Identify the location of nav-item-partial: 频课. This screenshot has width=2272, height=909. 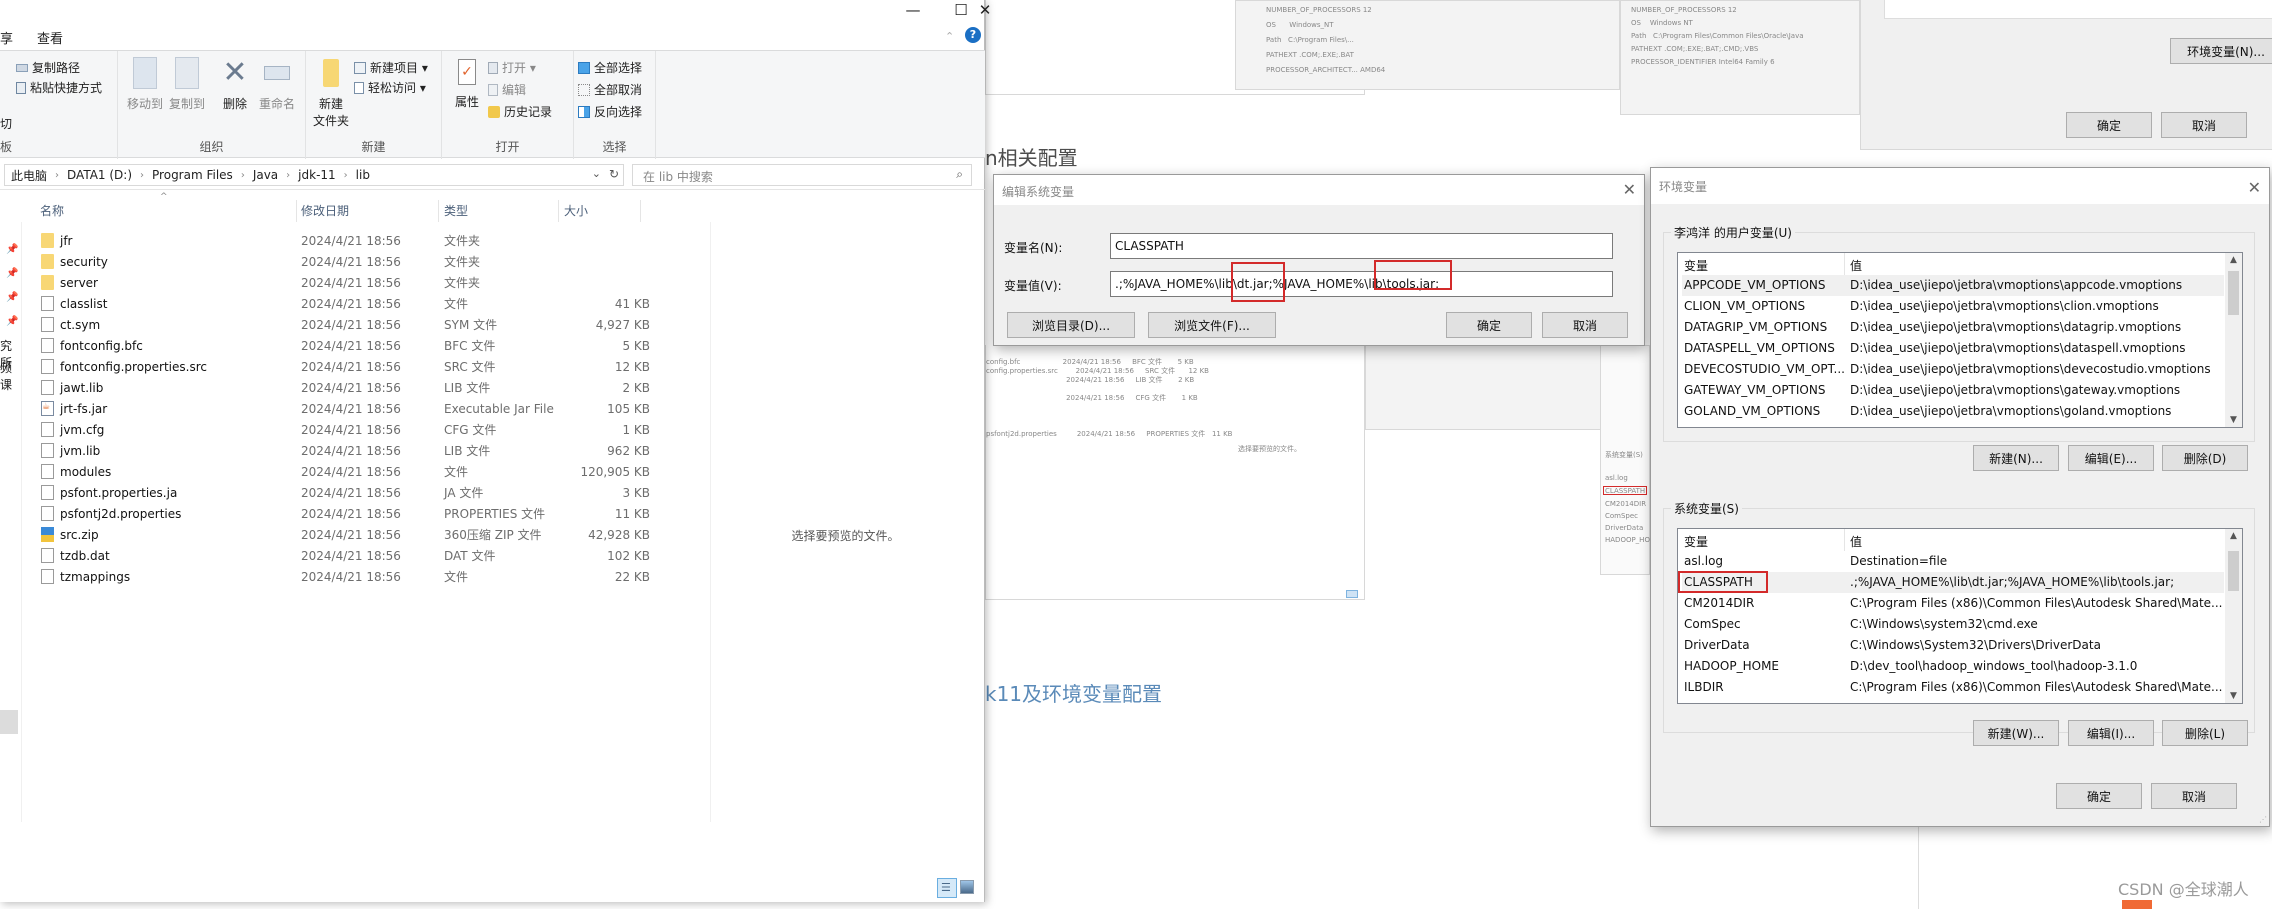
(10, 376).